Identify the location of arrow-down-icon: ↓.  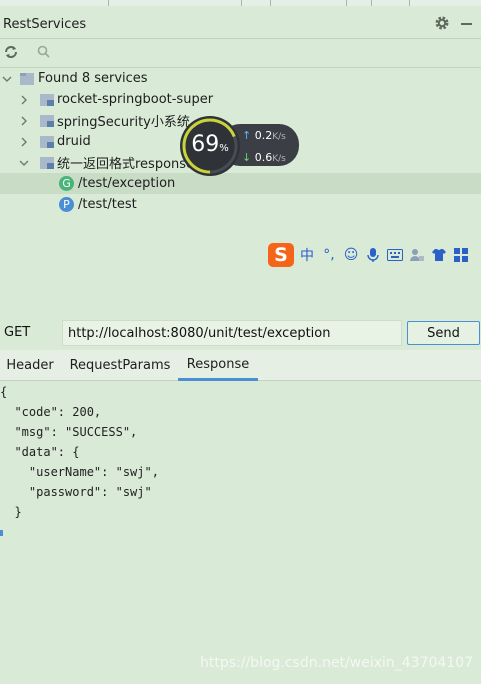
(247, 157).